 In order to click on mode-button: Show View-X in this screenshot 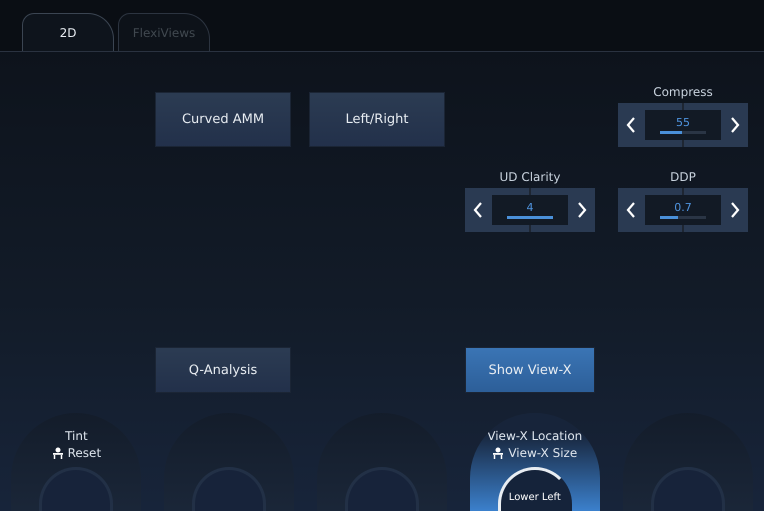, I will do `click(530, 370)`.